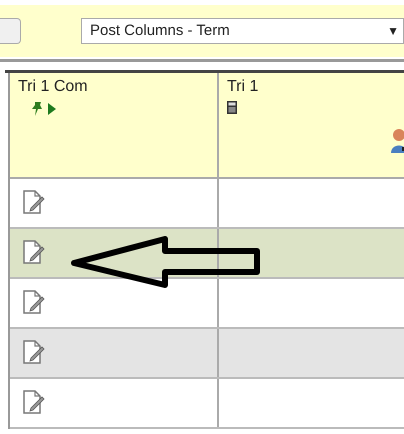 The image size is (404, 434). Describe the element at coordinates (242, 31) in the screenshot. I see `post-columns-dropdown: Post Columns - Term ▼` at that location.